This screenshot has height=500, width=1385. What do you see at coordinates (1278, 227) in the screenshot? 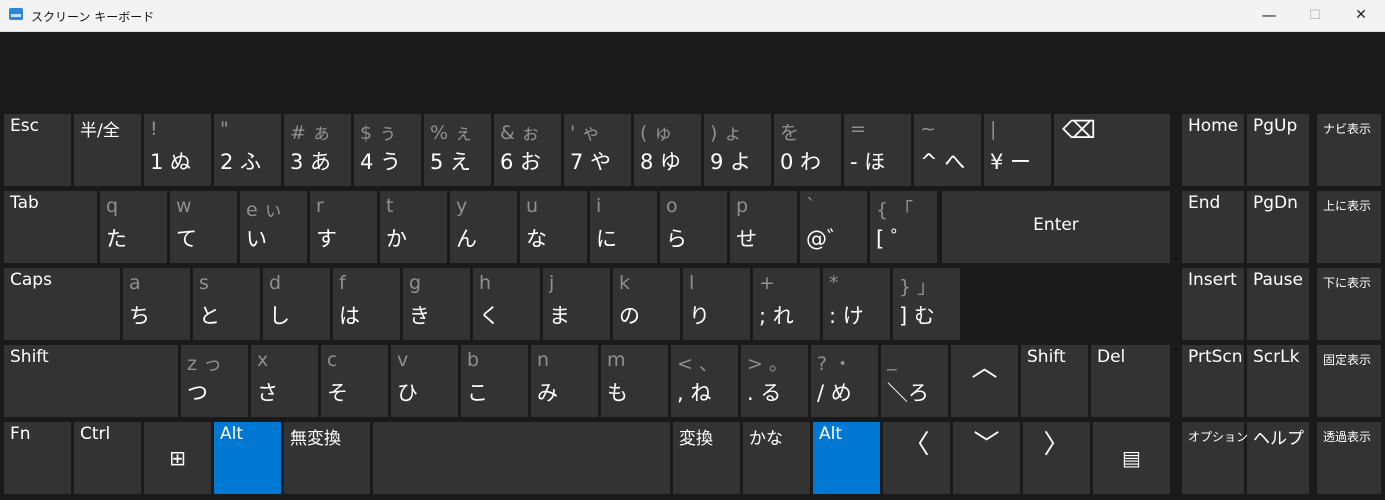
I see `key-pgdn: PgDn` at bounding box center [1278, 227].